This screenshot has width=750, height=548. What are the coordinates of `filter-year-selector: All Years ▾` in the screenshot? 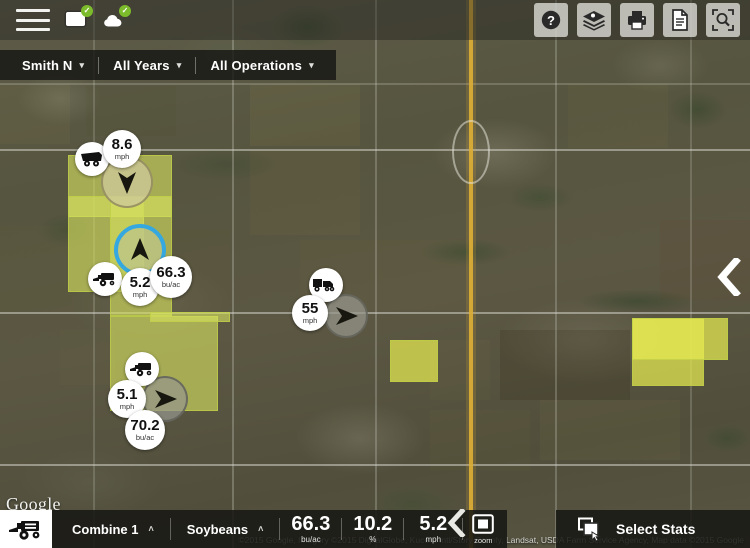 It's located at (147, 65).